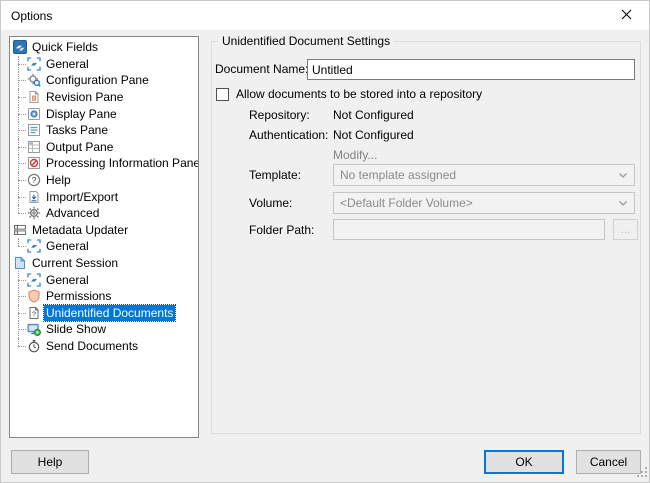  Describe the element at coordinates (50, 462) in the screenshot. I see `help-button: Help` at that location.